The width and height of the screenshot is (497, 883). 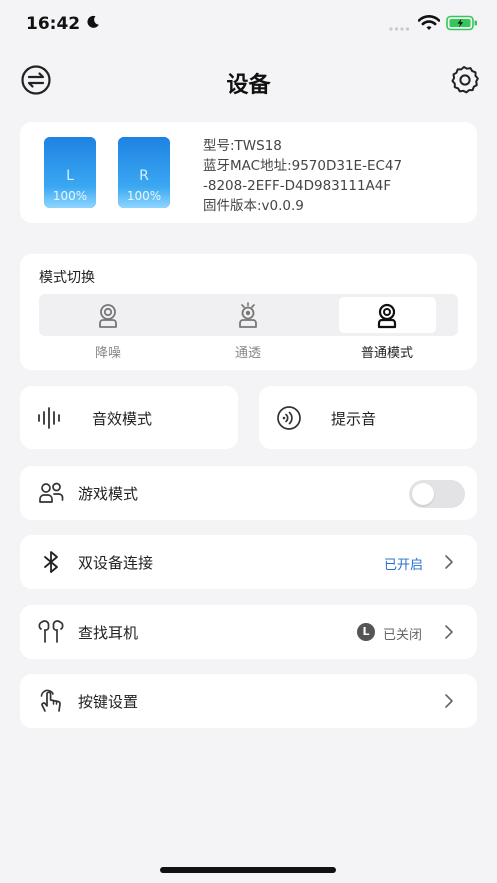 What do you see at coordinates (354, 419) in the screenshot?
I see `prompt-tone-label: 提示音` at bounding box center [354, 419].